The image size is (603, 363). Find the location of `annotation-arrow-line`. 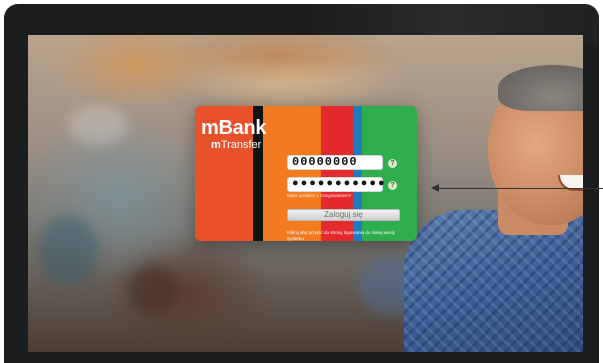

annotation-arrow-line is located at coordinates (520, 188).